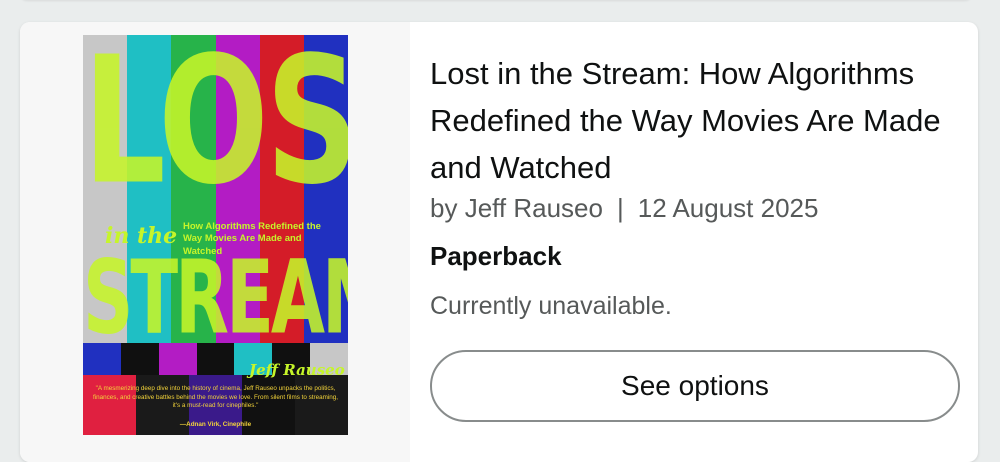  Describe the element at coordinates (215, 129) in the screenshot. I see `cover-word-lost: LOST` at that location.